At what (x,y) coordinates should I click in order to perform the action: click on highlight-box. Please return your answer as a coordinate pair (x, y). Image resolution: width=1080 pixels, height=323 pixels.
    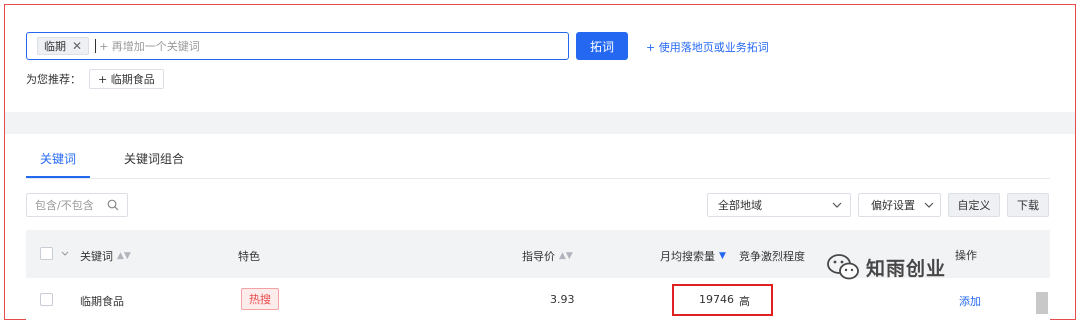
    Looking at the image, I should click on (722, 300).